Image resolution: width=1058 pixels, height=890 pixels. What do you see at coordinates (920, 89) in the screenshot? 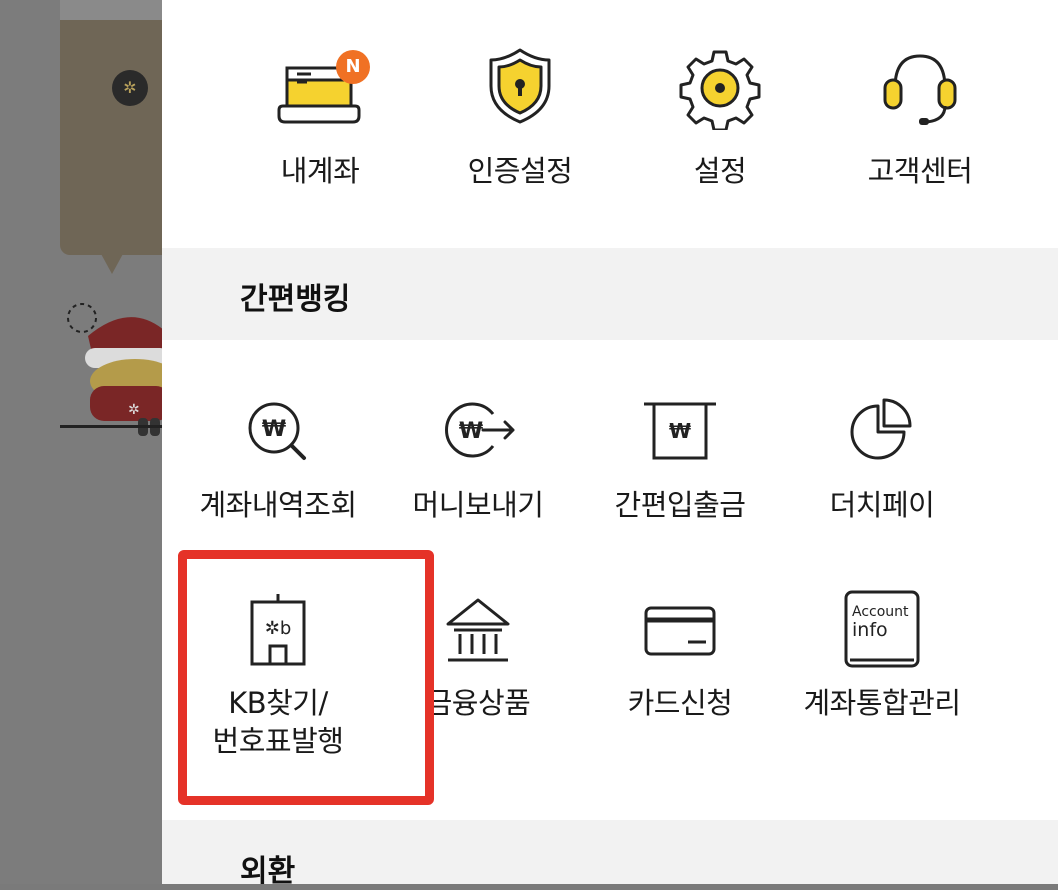
I see `headset-icon` at bounding box center [920, 89].